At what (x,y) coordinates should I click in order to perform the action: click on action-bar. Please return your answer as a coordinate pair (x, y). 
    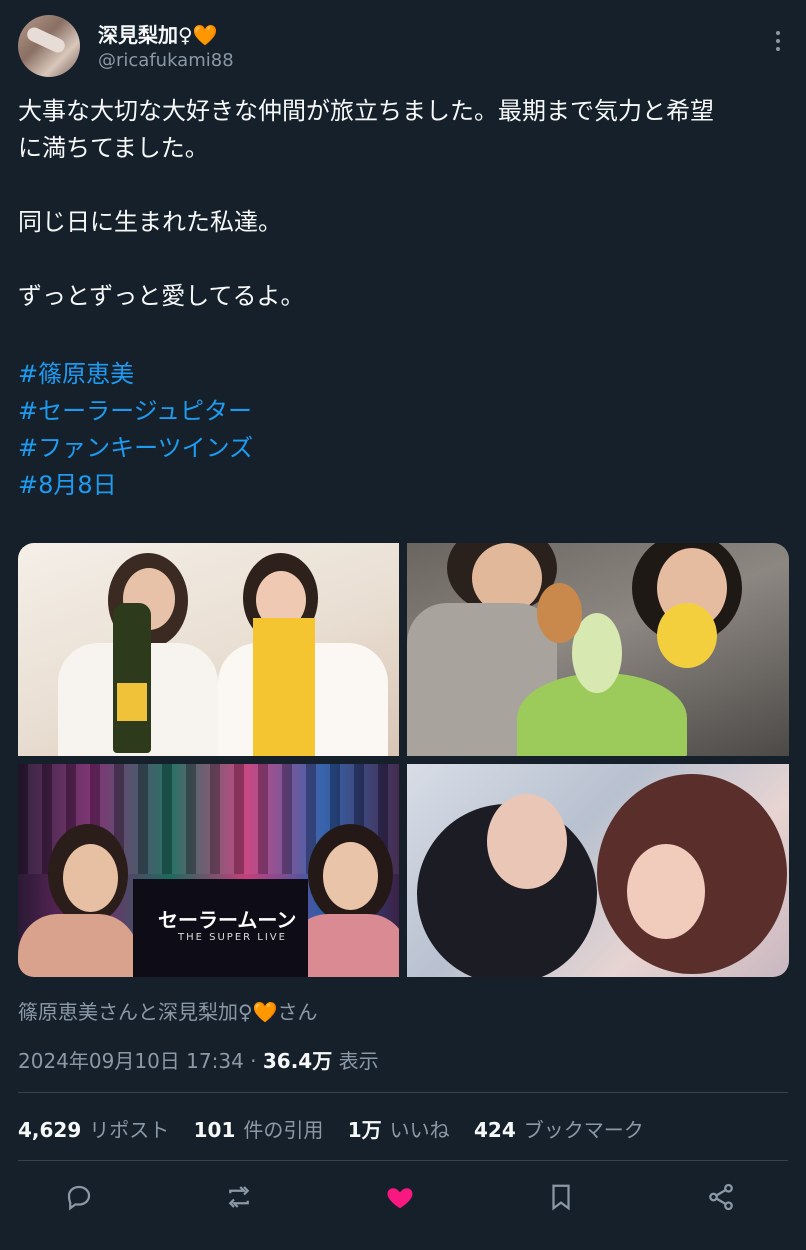
    Looking at the image, I should click on (403, 1200).